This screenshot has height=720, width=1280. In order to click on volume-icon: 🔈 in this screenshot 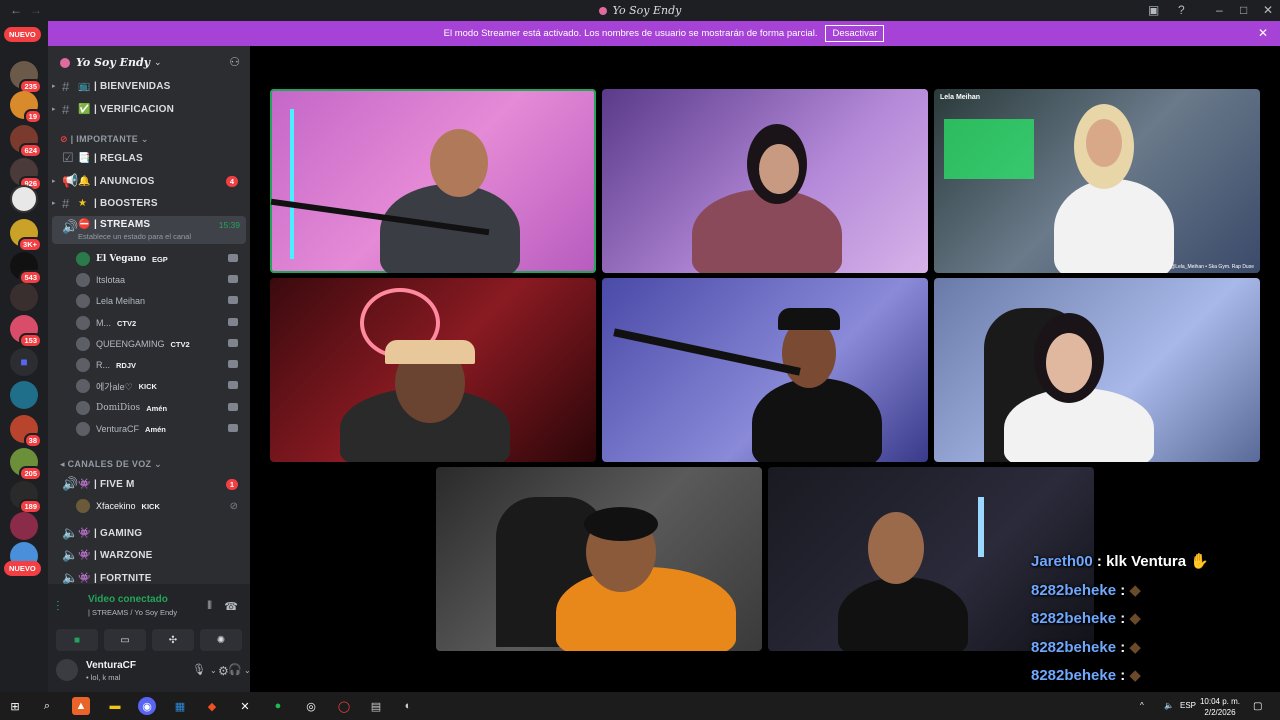, I will do `click(1169, 705)`.